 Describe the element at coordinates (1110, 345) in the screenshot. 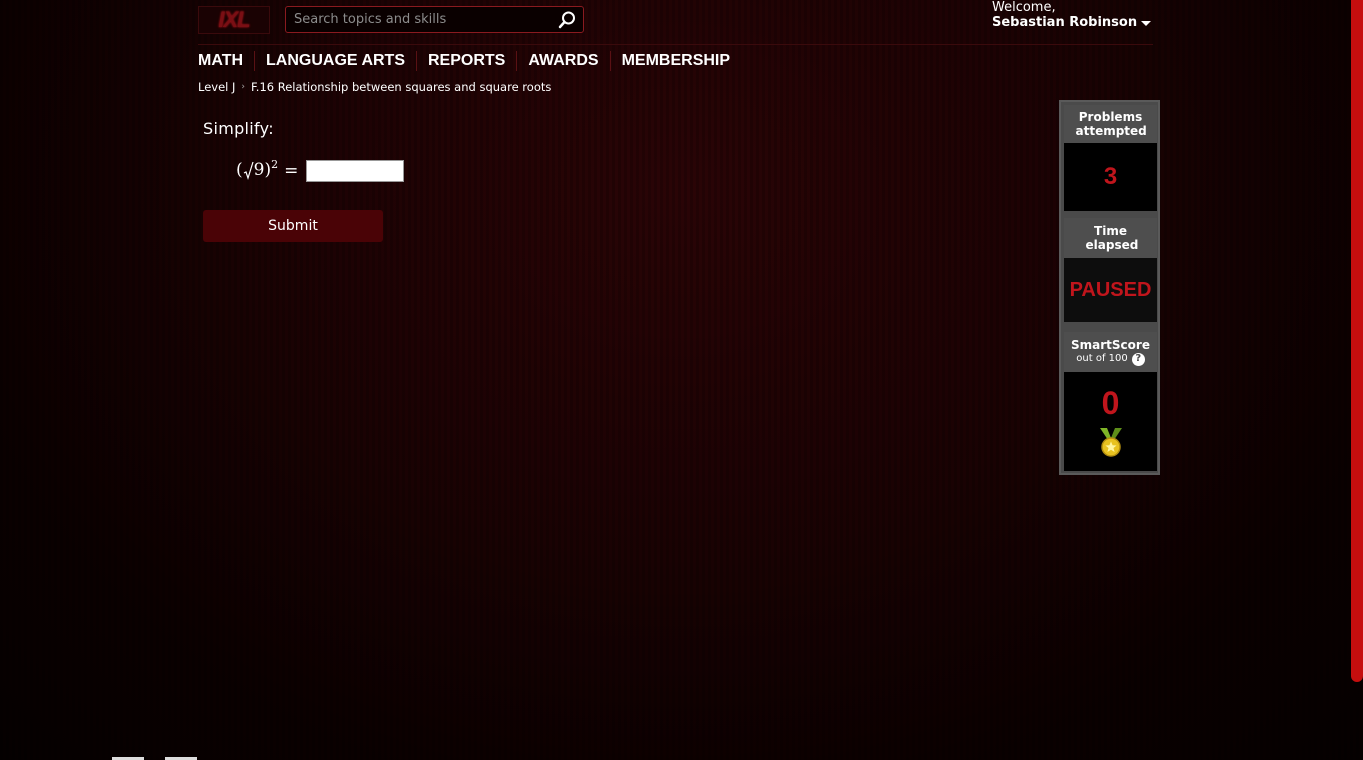

I see `smartscore-label: SmartScore` at that location.